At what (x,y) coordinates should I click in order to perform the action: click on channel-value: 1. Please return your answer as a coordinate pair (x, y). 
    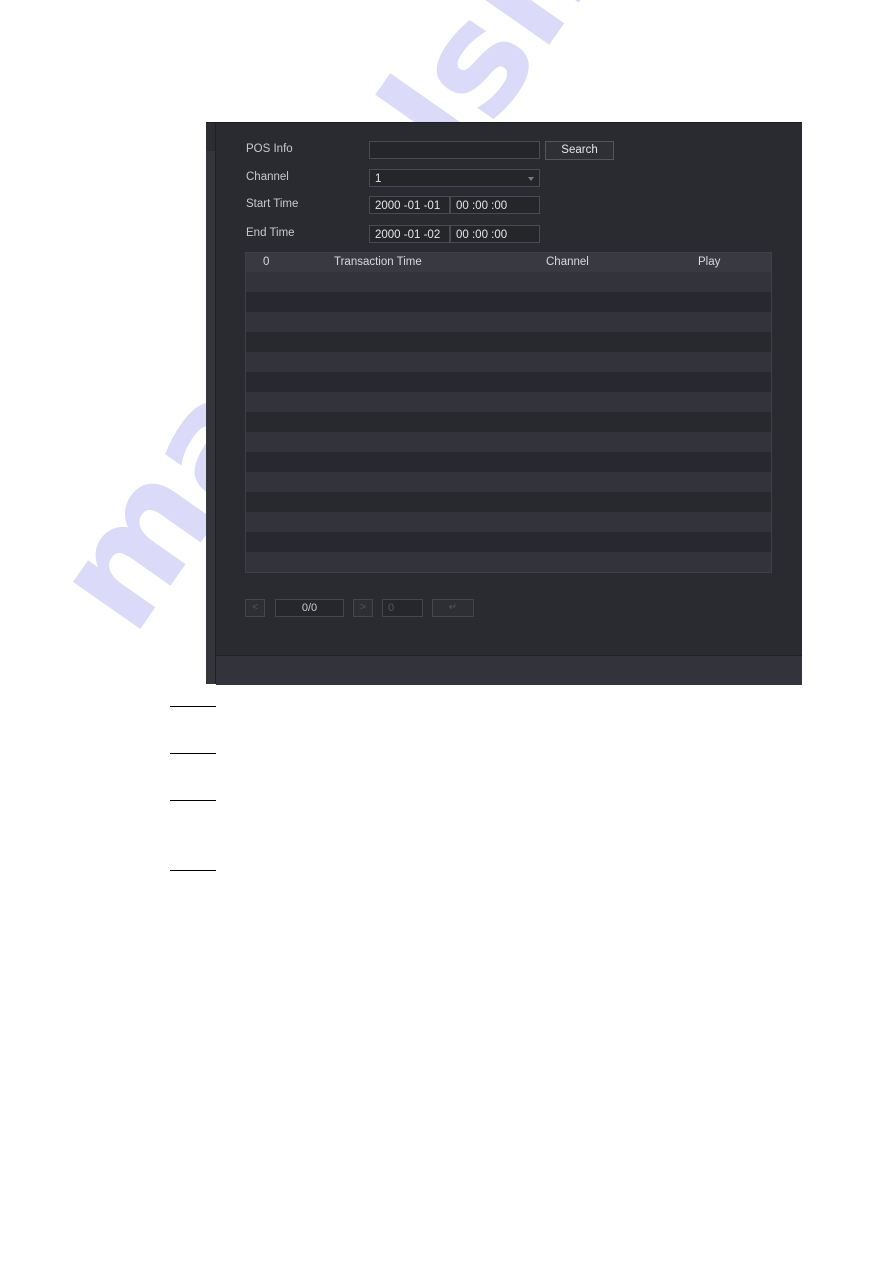
    Looking at the image, I should click on (378, 179).